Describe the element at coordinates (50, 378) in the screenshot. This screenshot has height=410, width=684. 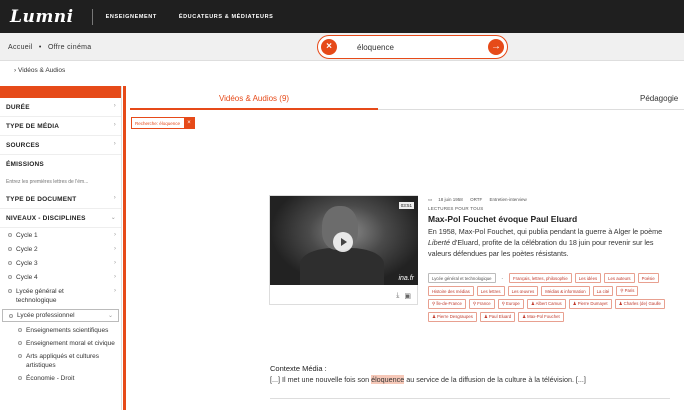
I see `discipline-label: Économie - Droit` at that location.